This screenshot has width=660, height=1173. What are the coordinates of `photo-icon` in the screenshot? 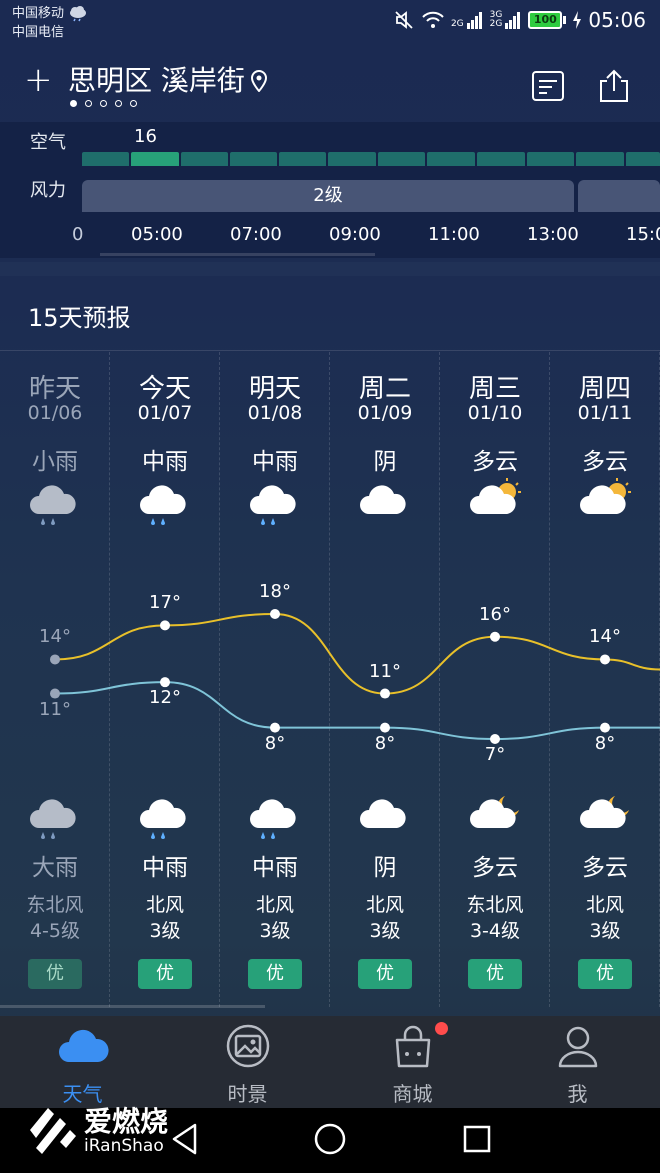 It's located at (248, 1046).